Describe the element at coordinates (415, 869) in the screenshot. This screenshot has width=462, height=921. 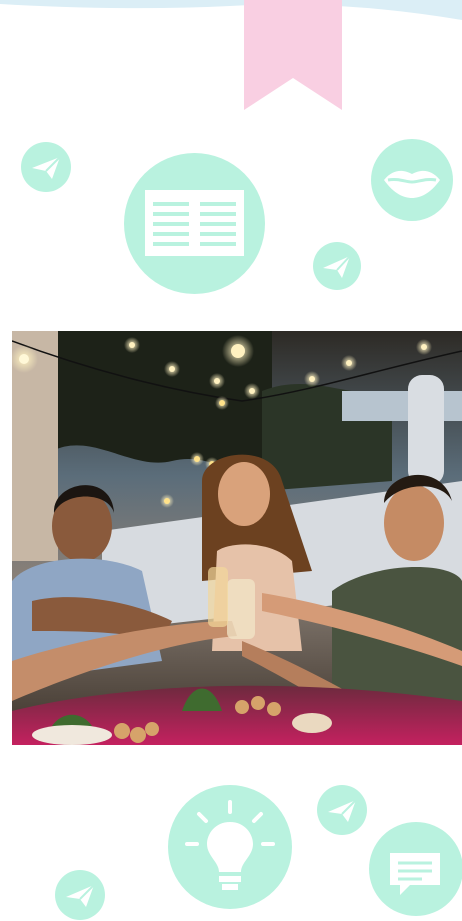
I see `chat-bubble-icon` at that location.